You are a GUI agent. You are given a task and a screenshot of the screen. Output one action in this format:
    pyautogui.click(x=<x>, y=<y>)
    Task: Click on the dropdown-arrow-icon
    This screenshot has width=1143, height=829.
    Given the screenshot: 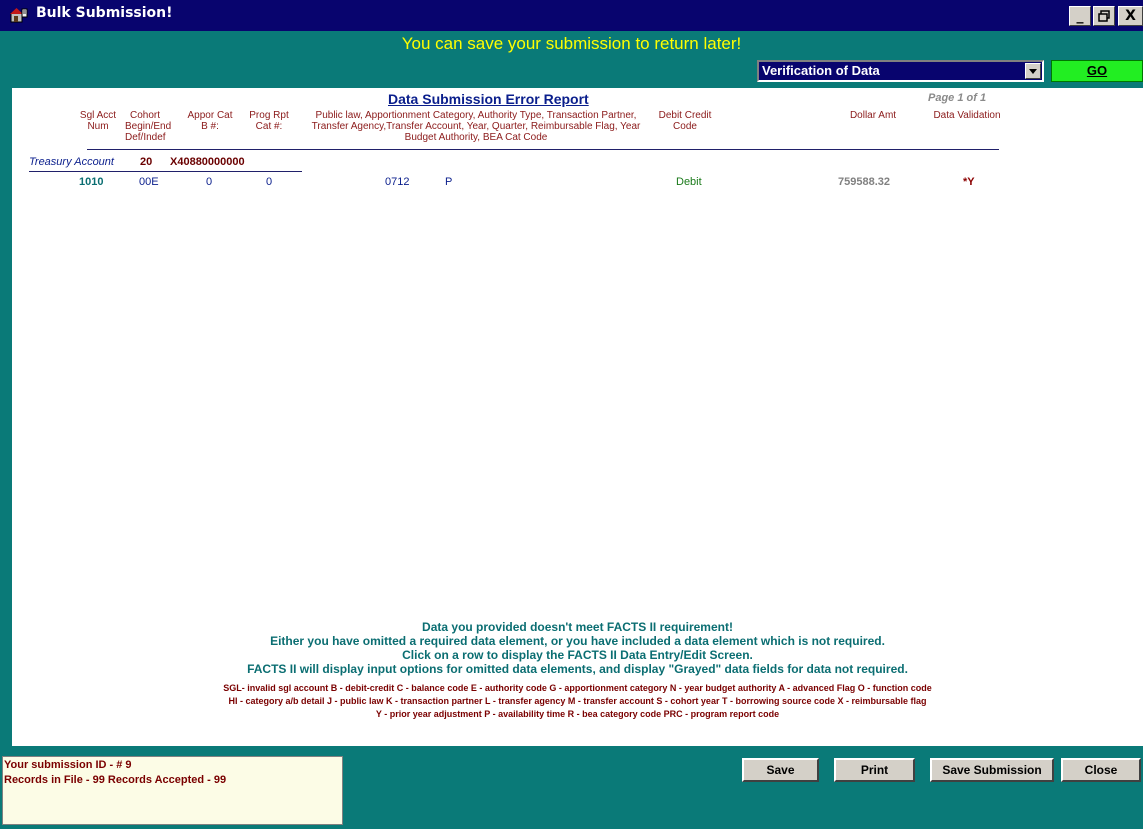 What is the action you would take?
    pyautogui.click(x=1033, y=71)
    